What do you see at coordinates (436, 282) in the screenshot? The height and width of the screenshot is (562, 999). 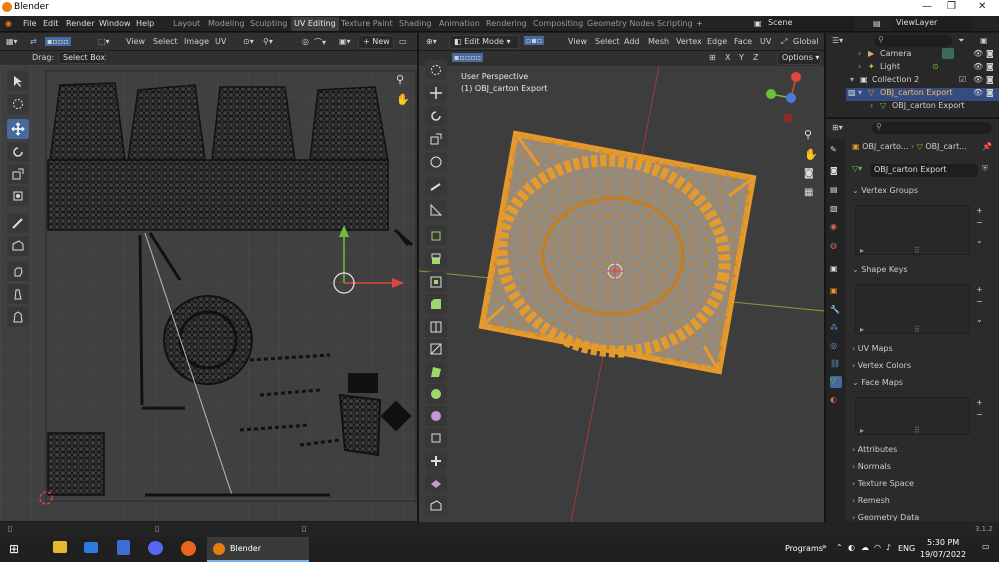 I see `vp-inset-tool-icon` at bounding box center [436, 282].